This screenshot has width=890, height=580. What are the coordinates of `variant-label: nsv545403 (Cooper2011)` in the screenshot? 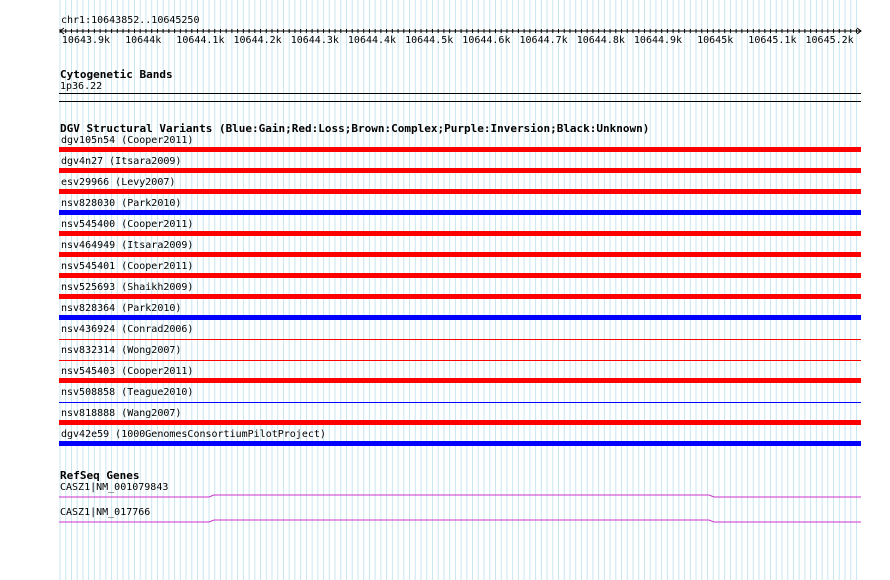 It's located at (127, 372).